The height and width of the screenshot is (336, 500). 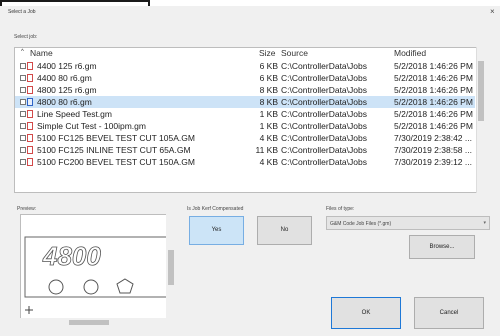 I want to click on ok-button: OK, so click(x=366, y=313).